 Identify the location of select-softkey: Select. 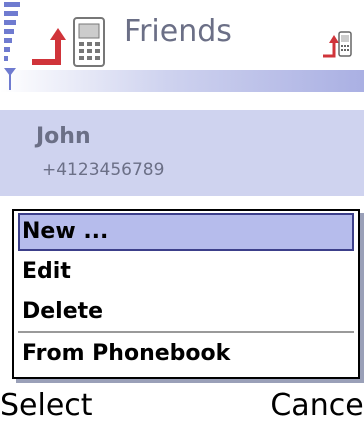
(46, 405).